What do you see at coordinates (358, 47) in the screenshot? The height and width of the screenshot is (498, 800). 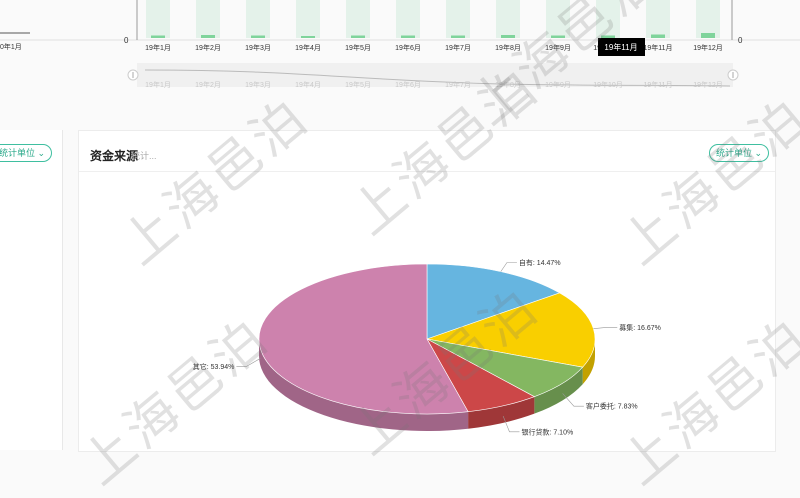 I see `x-tick-label: 19年5月` at bounding box center [358, 47].